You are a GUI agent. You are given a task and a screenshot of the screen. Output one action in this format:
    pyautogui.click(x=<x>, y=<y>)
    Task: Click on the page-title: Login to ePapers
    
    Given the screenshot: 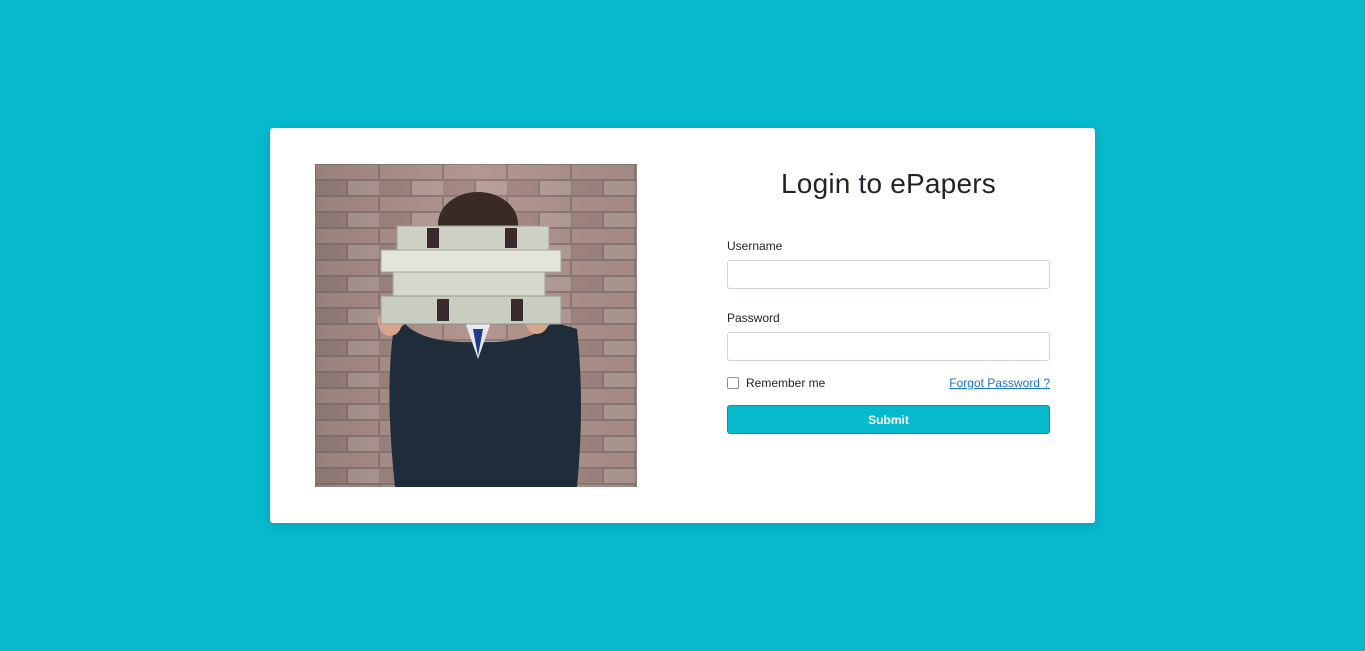 What is the action you would take?
    pyautogui.click(x=888, y=183)
    